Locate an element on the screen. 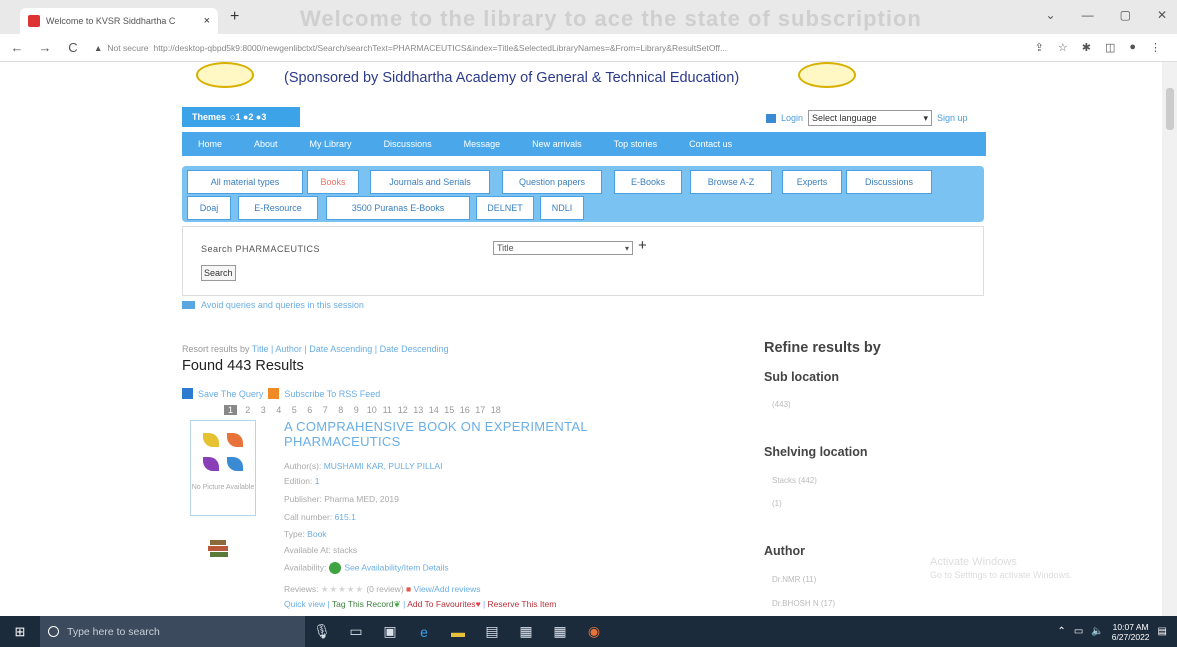 This screenshot has height=647, width=1177. network-icon: ▭ is located at coordinates (1078, 631).